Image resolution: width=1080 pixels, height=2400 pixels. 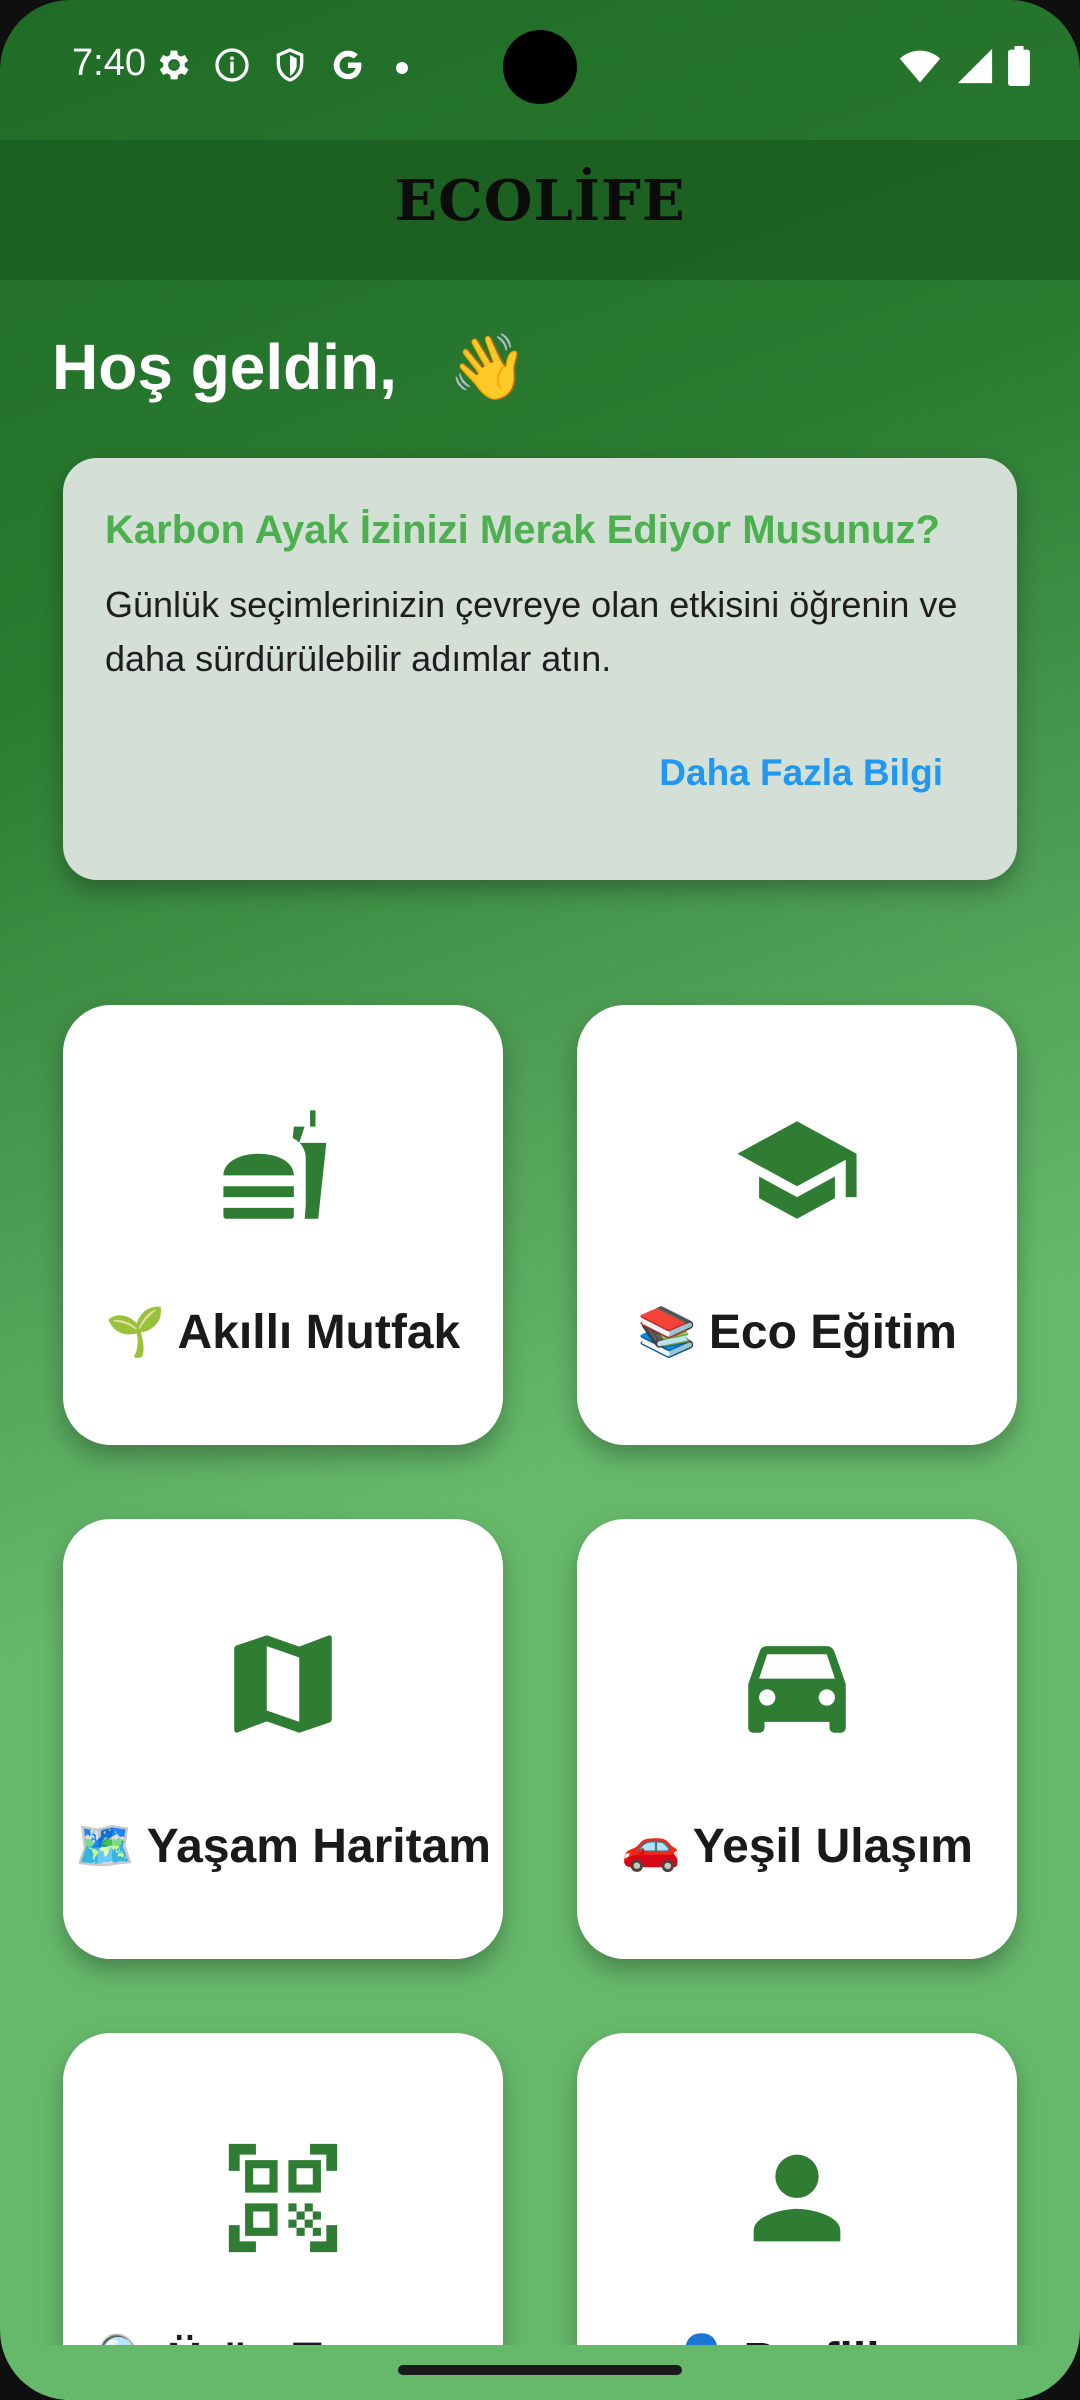 What do you see at coordinates (651, 1846) in the screenshot?
I see `car-emoji: 🚗` at bounding box center [651, 1846].